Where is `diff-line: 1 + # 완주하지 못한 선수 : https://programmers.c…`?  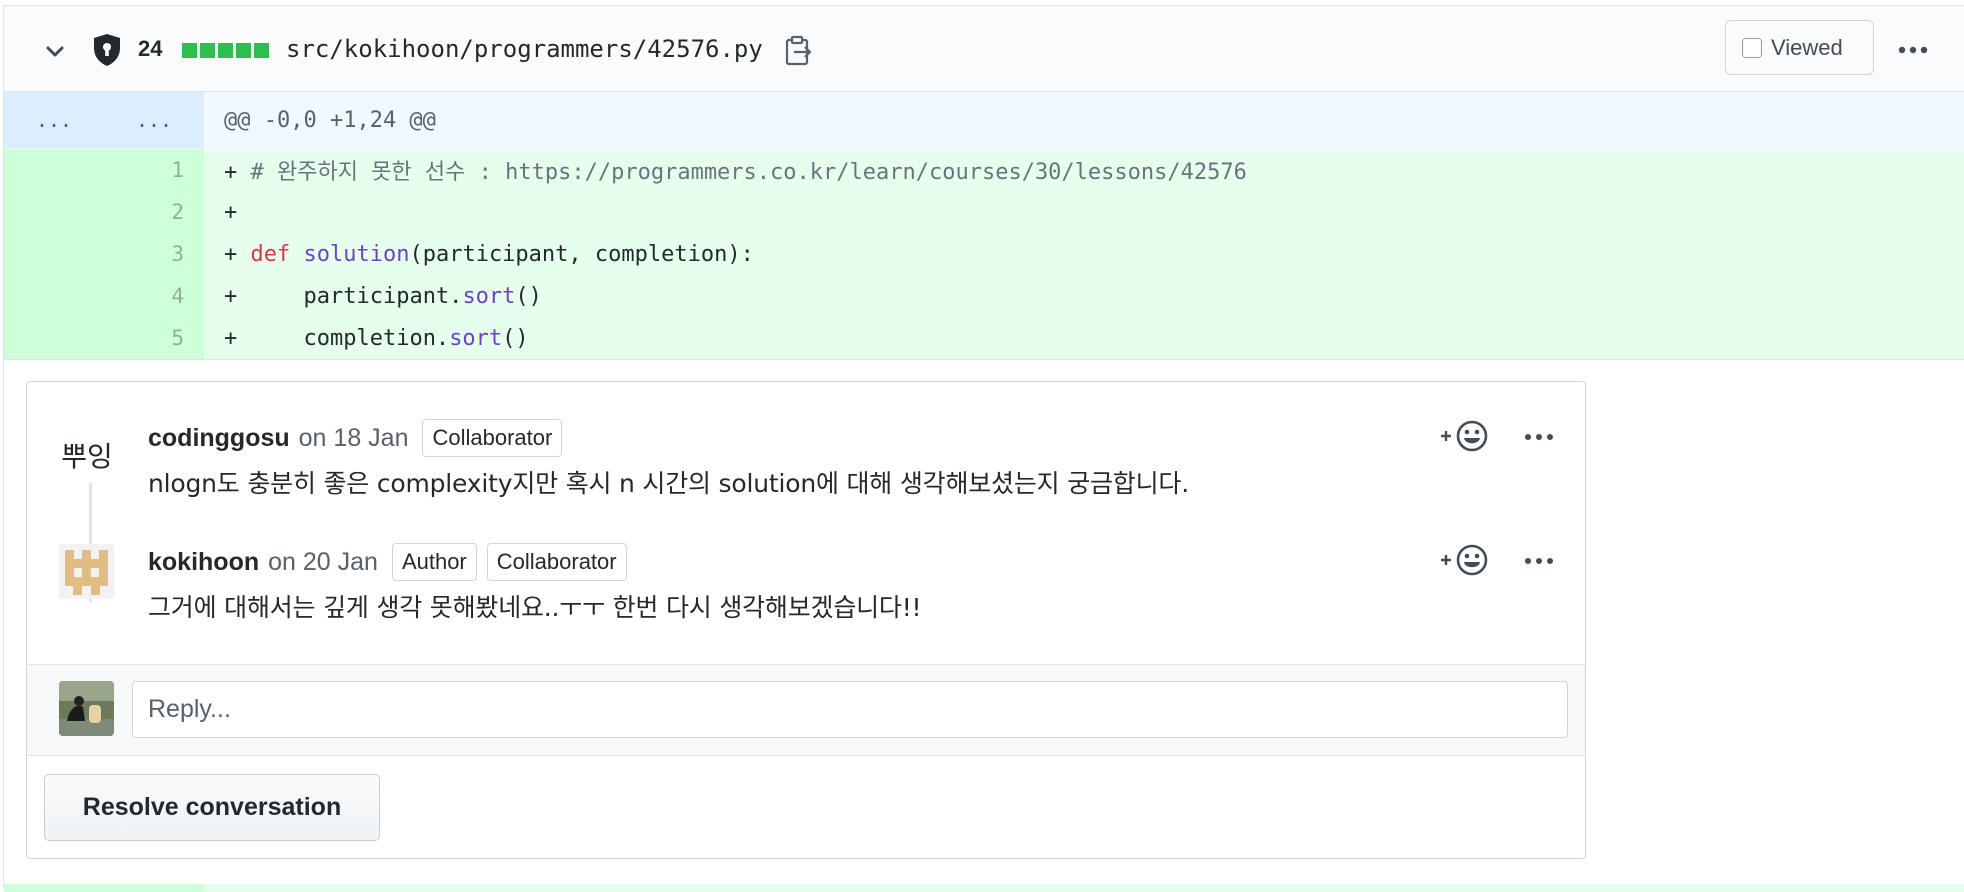
diff-line: 1 + # 완주하지 못한 선수 : https://programmers.c… is located at coordinates (984, 170).